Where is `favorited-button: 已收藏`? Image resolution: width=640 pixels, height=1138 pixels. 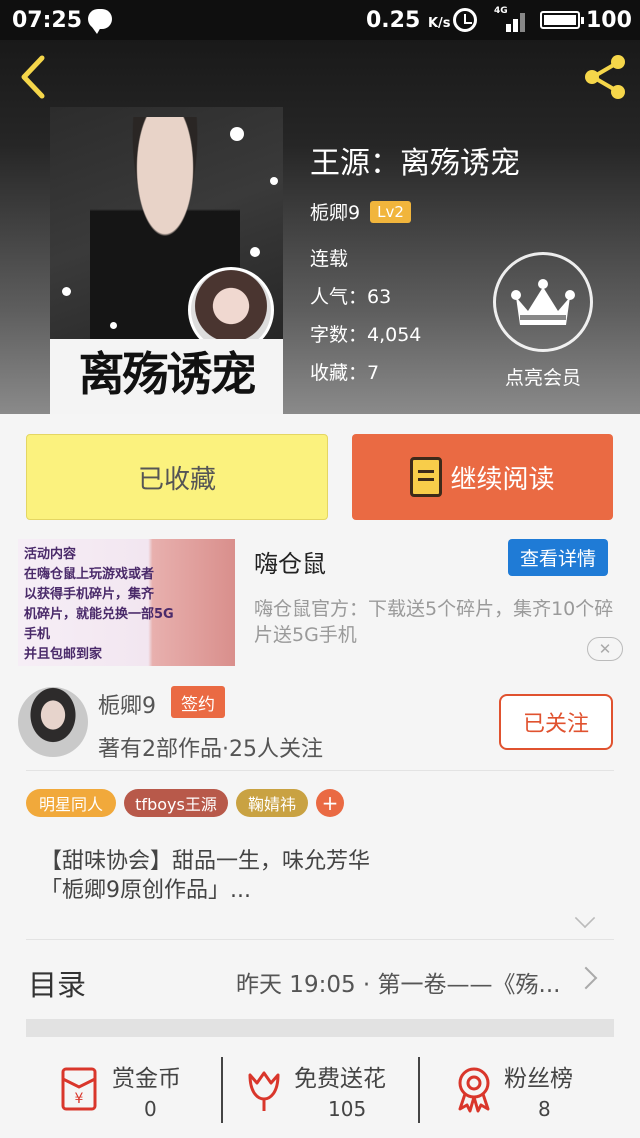 favorited-button: 已收藏 is located at coordinates (177, 477).